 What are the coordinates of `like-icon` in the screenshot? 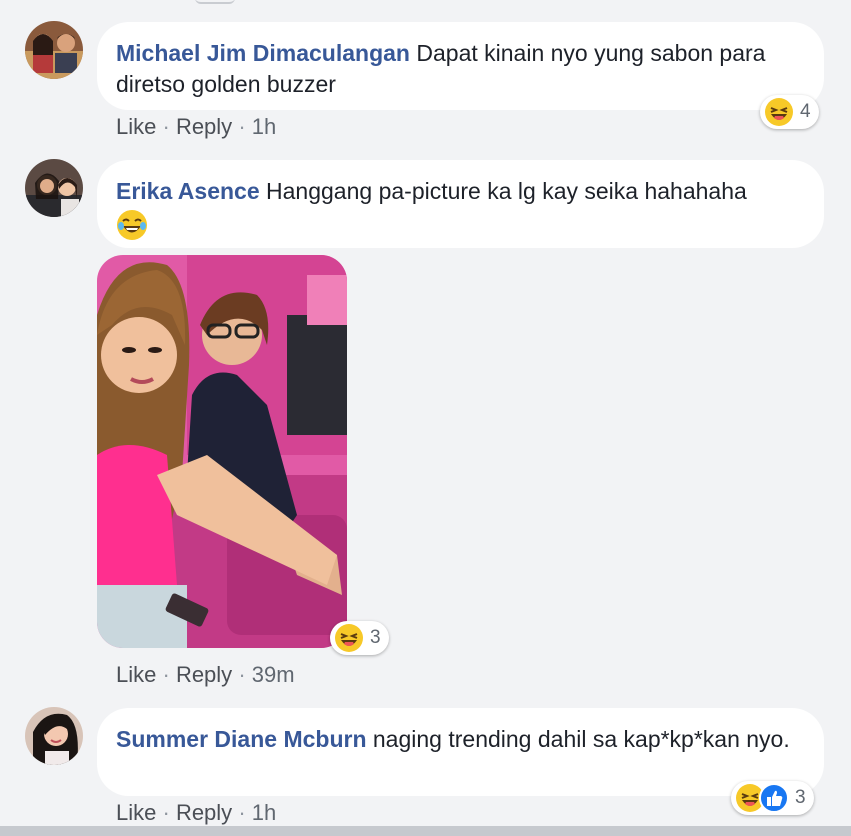 It's located at (774, 798).